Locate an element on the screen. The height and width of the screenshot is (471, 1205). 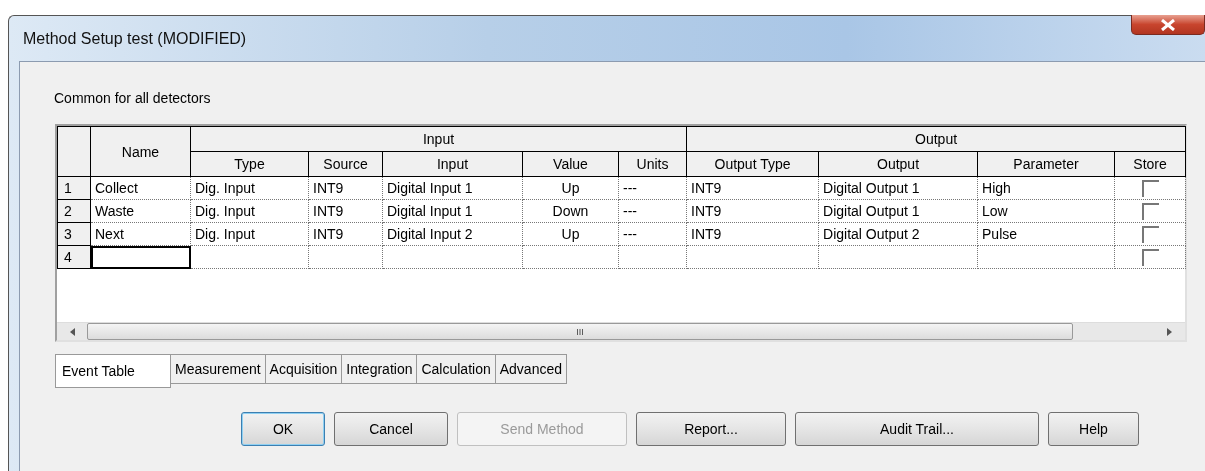
close-button is located at coordinates (1168, 25).